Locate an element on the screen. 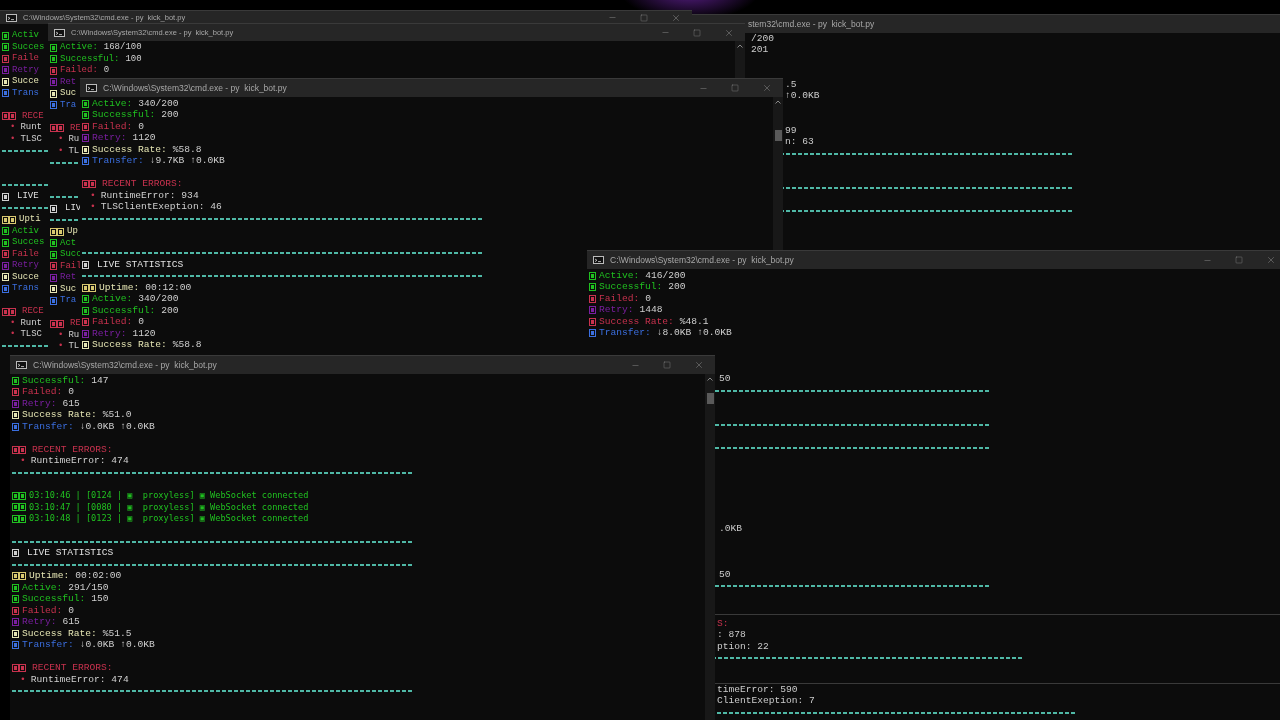 The height and width of the screenshot is (720, 1280). terminal-text: .5 is located at coordinates (791, 84).